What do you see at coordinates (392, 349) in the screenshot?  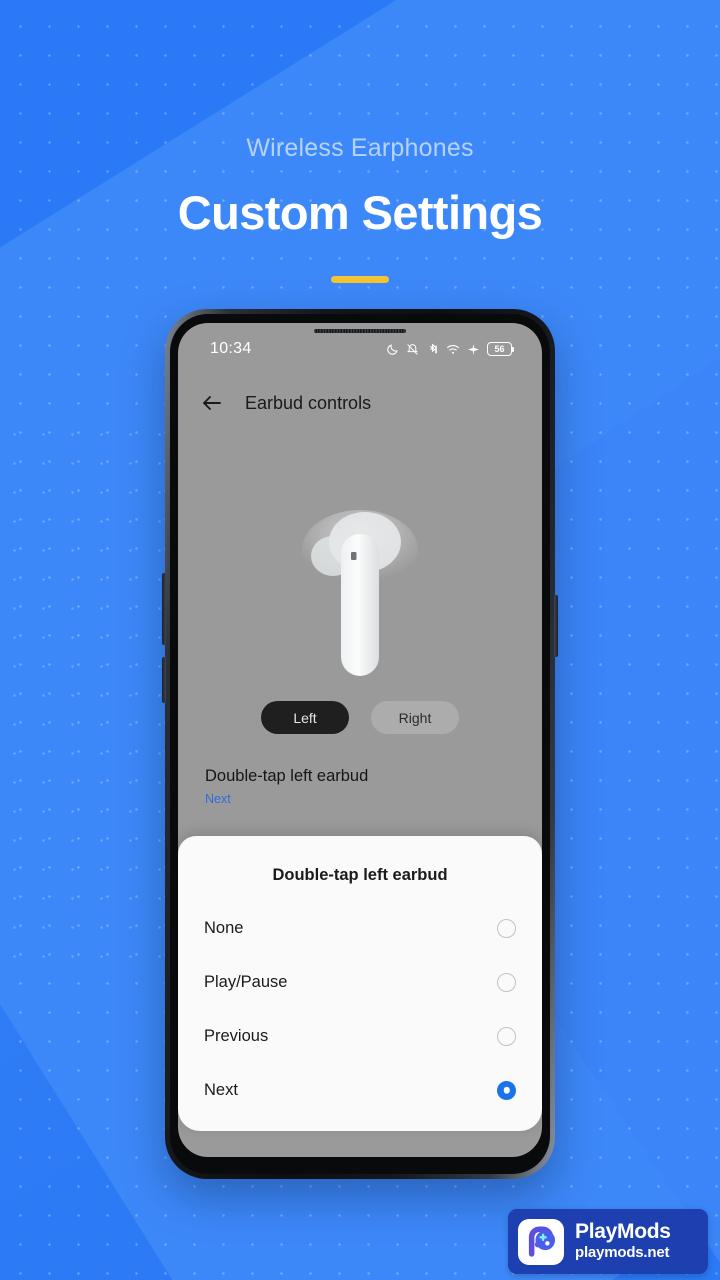 I see `moon-icon` at bounding box center [392, 349].